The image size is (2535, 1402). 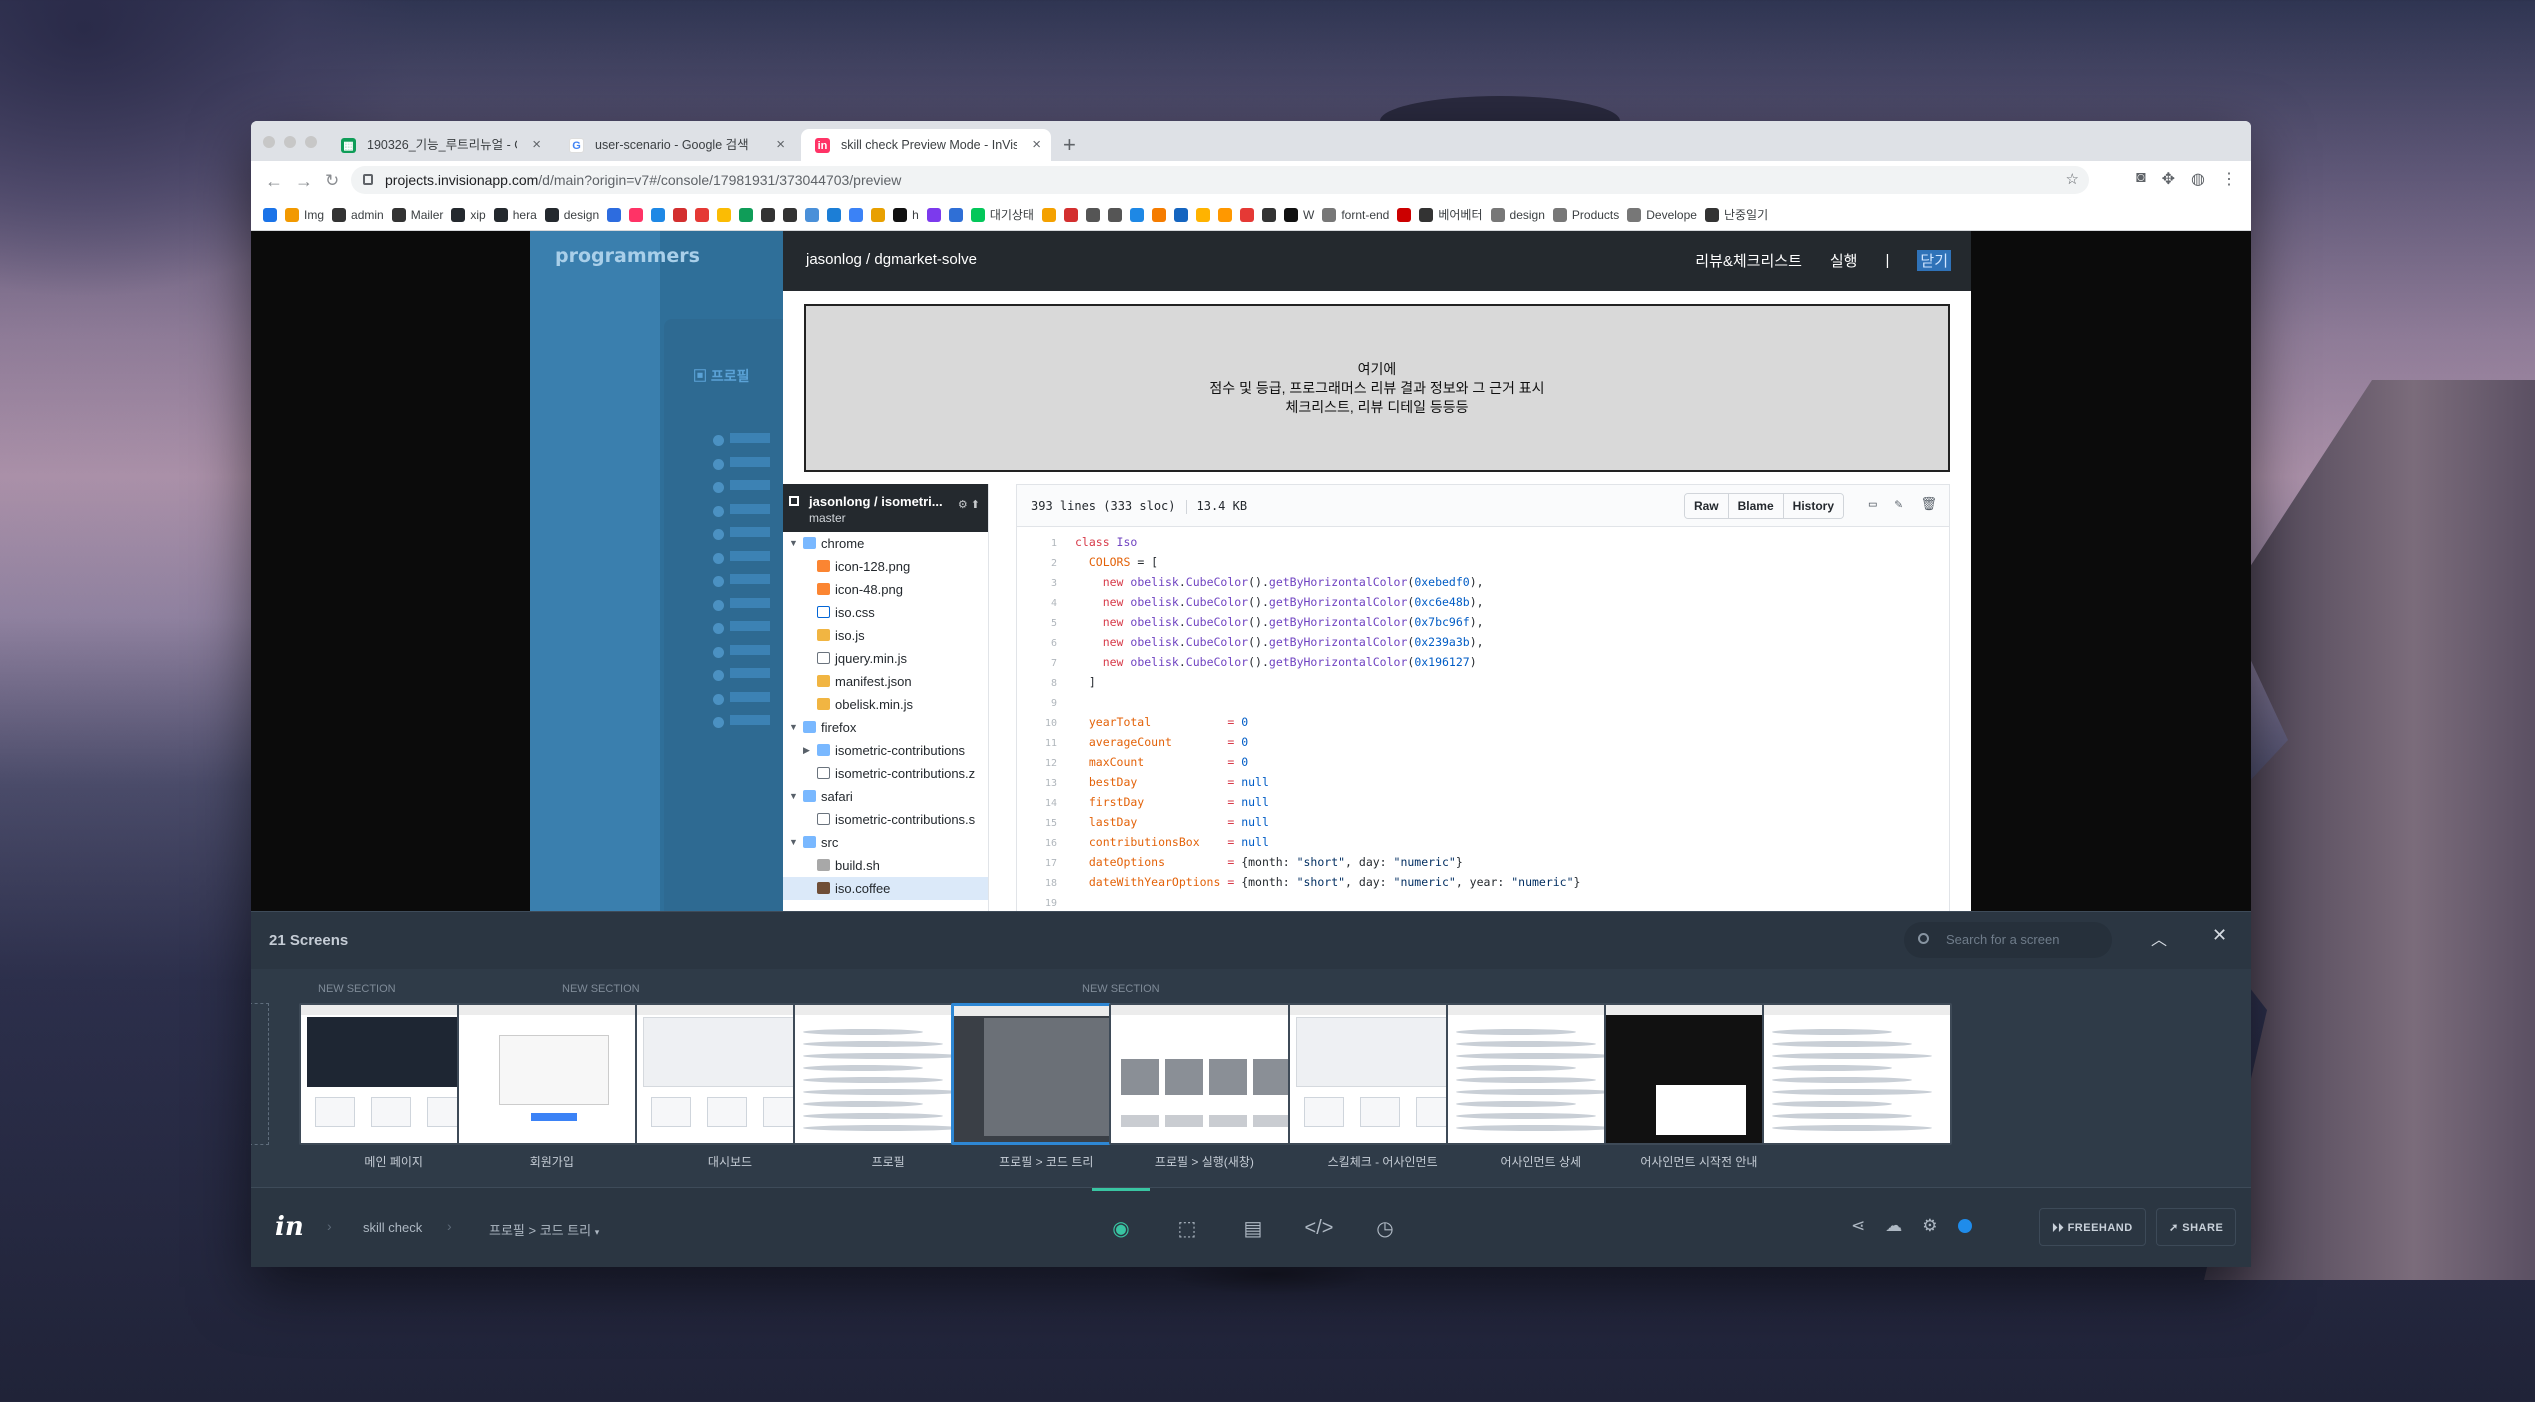 I want to click on invision-logo: in, so click(x=289, y=1227).